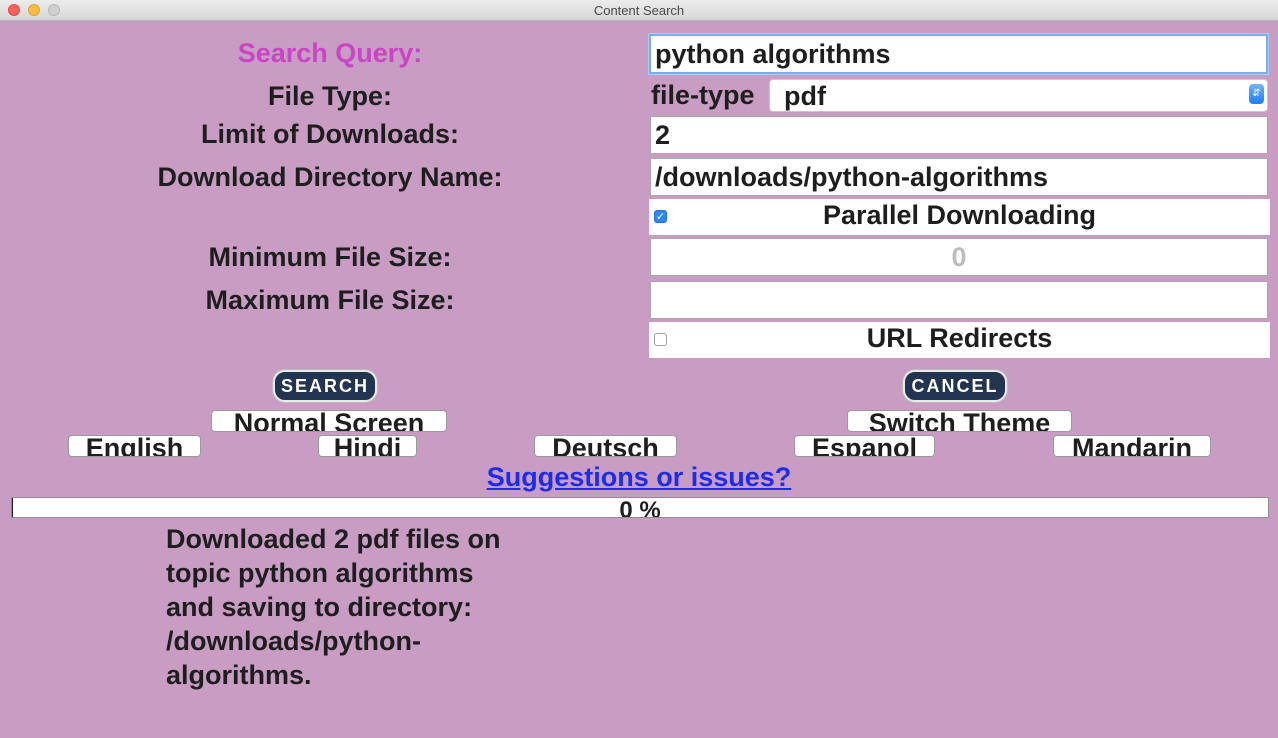 The height and width of the screenshot is (738, 1278). Describe the element at coordinates (330, 177) in the screenshot. I see `download-directory-label: Download Directory Name:` at that location.